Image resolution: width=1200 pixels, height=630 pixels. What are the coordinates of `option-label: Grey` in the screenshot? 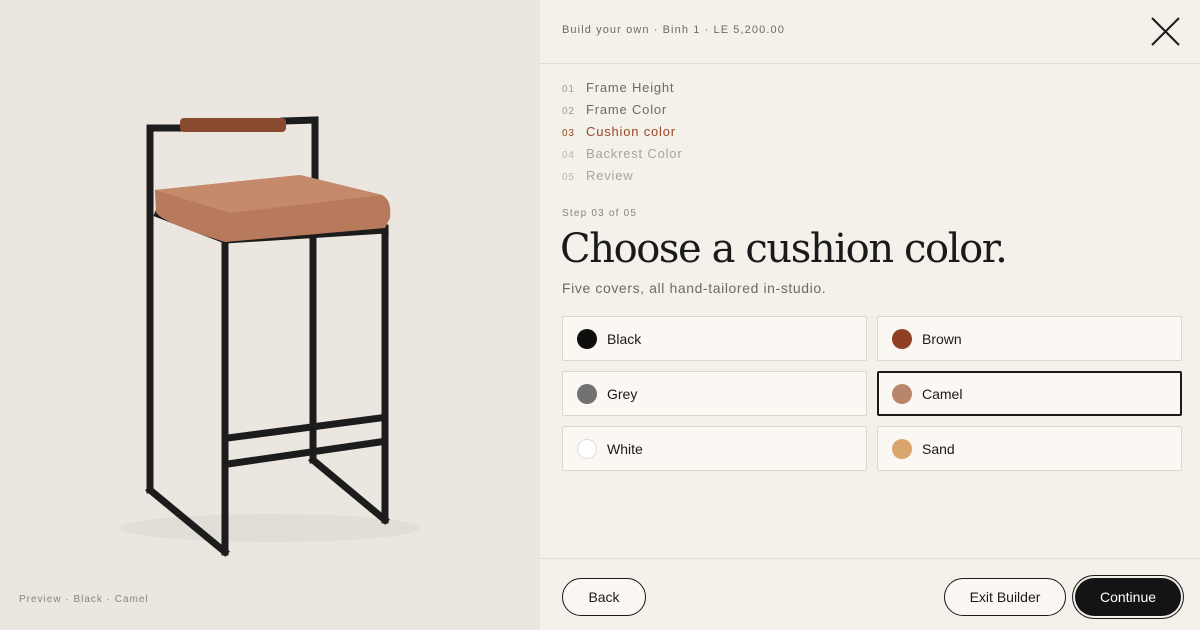 It's located at (622, 393).